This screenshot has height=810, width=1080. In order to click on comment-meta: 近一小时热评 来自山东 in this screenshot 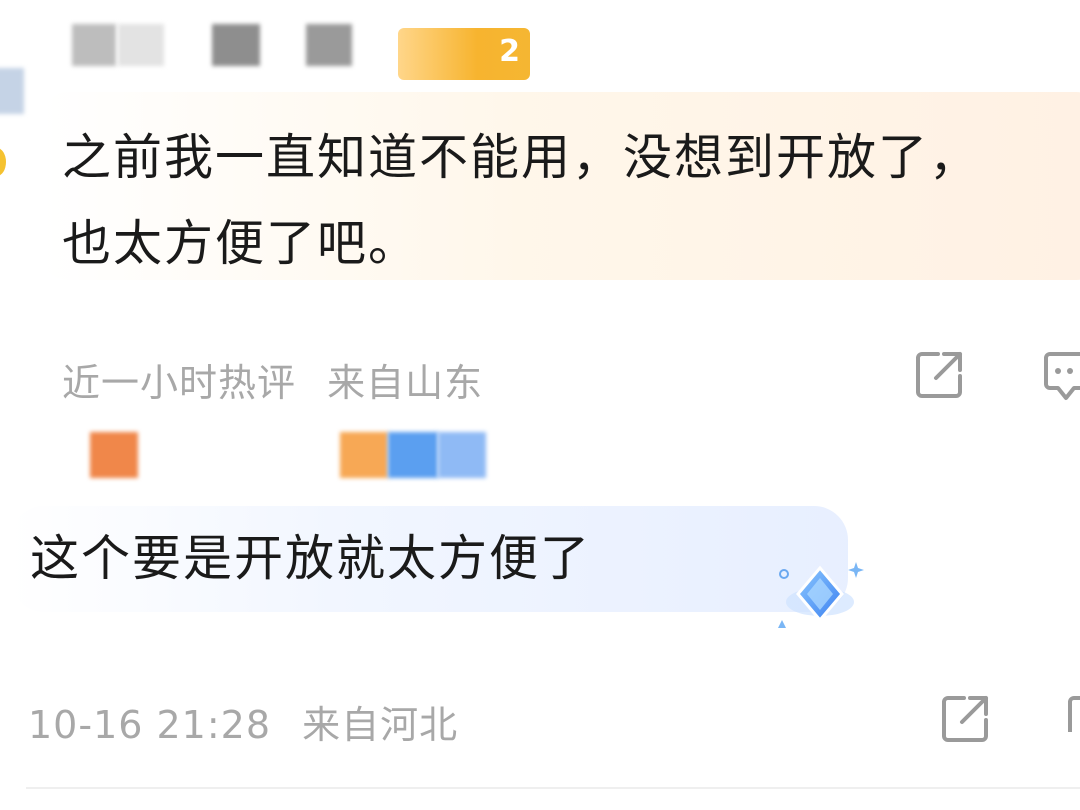, I will do `click(272, 379)`.